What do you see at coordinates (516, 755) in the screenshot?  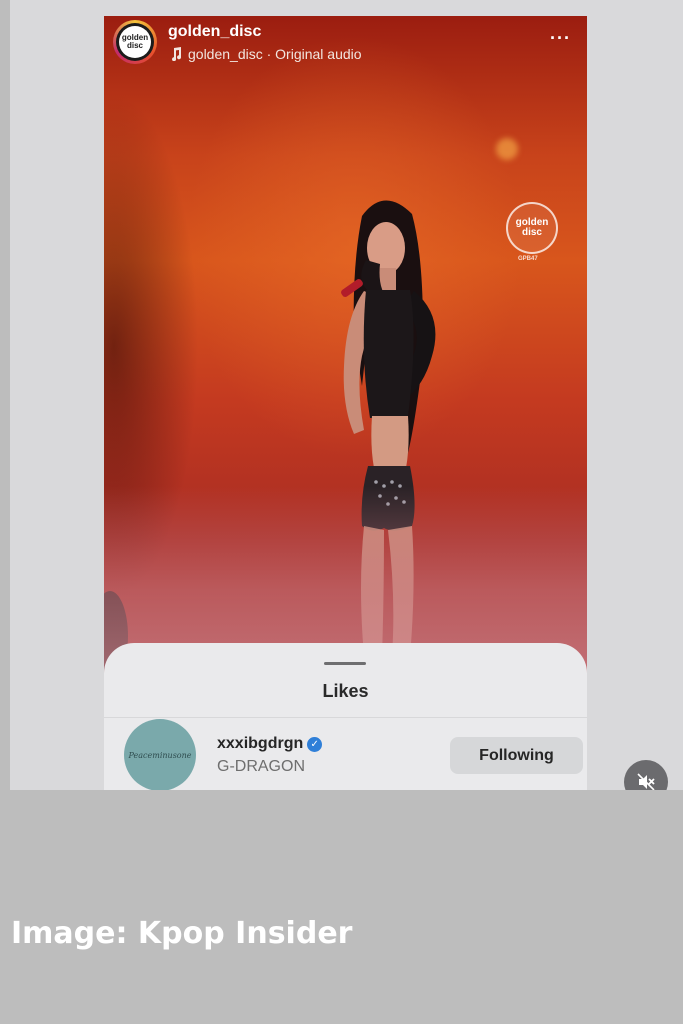 I see `following-button: Following` at bounding box center [516, 755].